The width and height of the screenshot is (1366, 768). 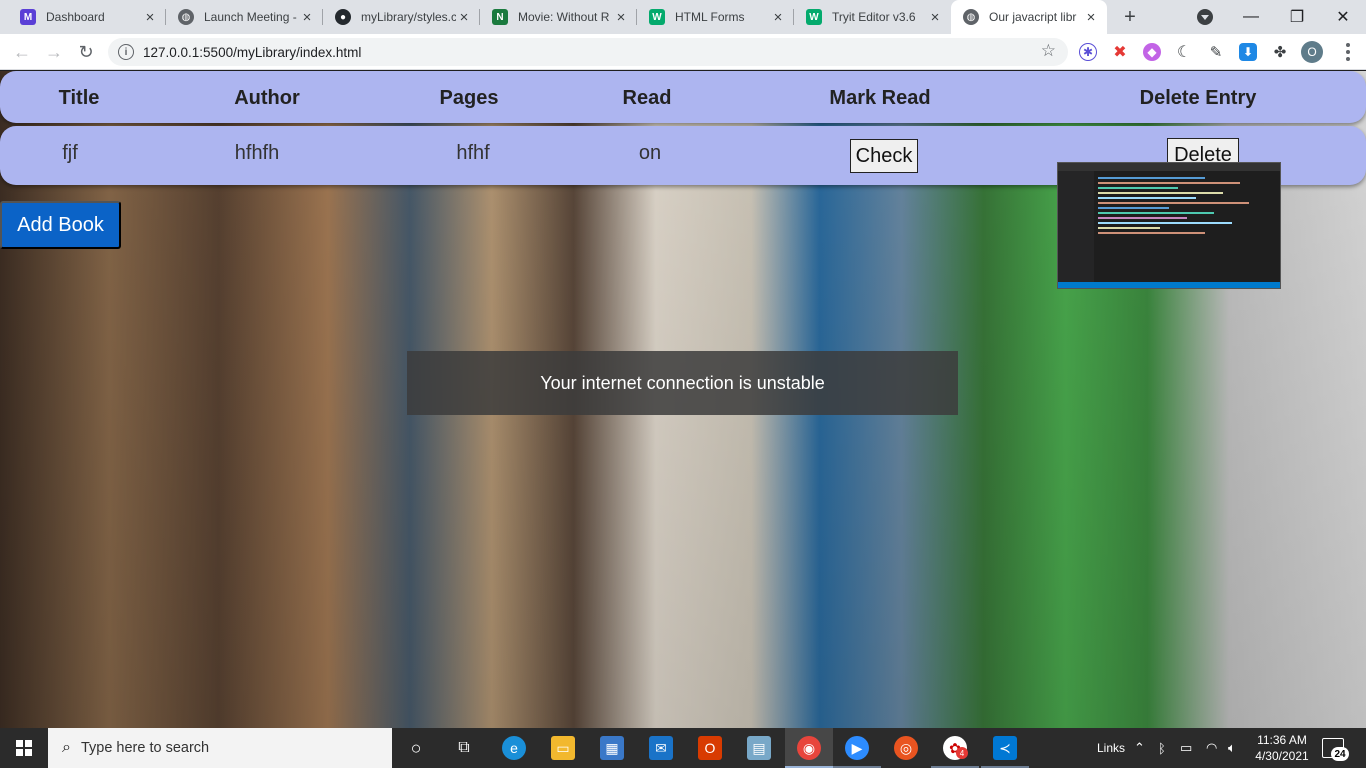 I want to click on tab-title: Tryit Editor v3.6, so click(x=874, y=17).